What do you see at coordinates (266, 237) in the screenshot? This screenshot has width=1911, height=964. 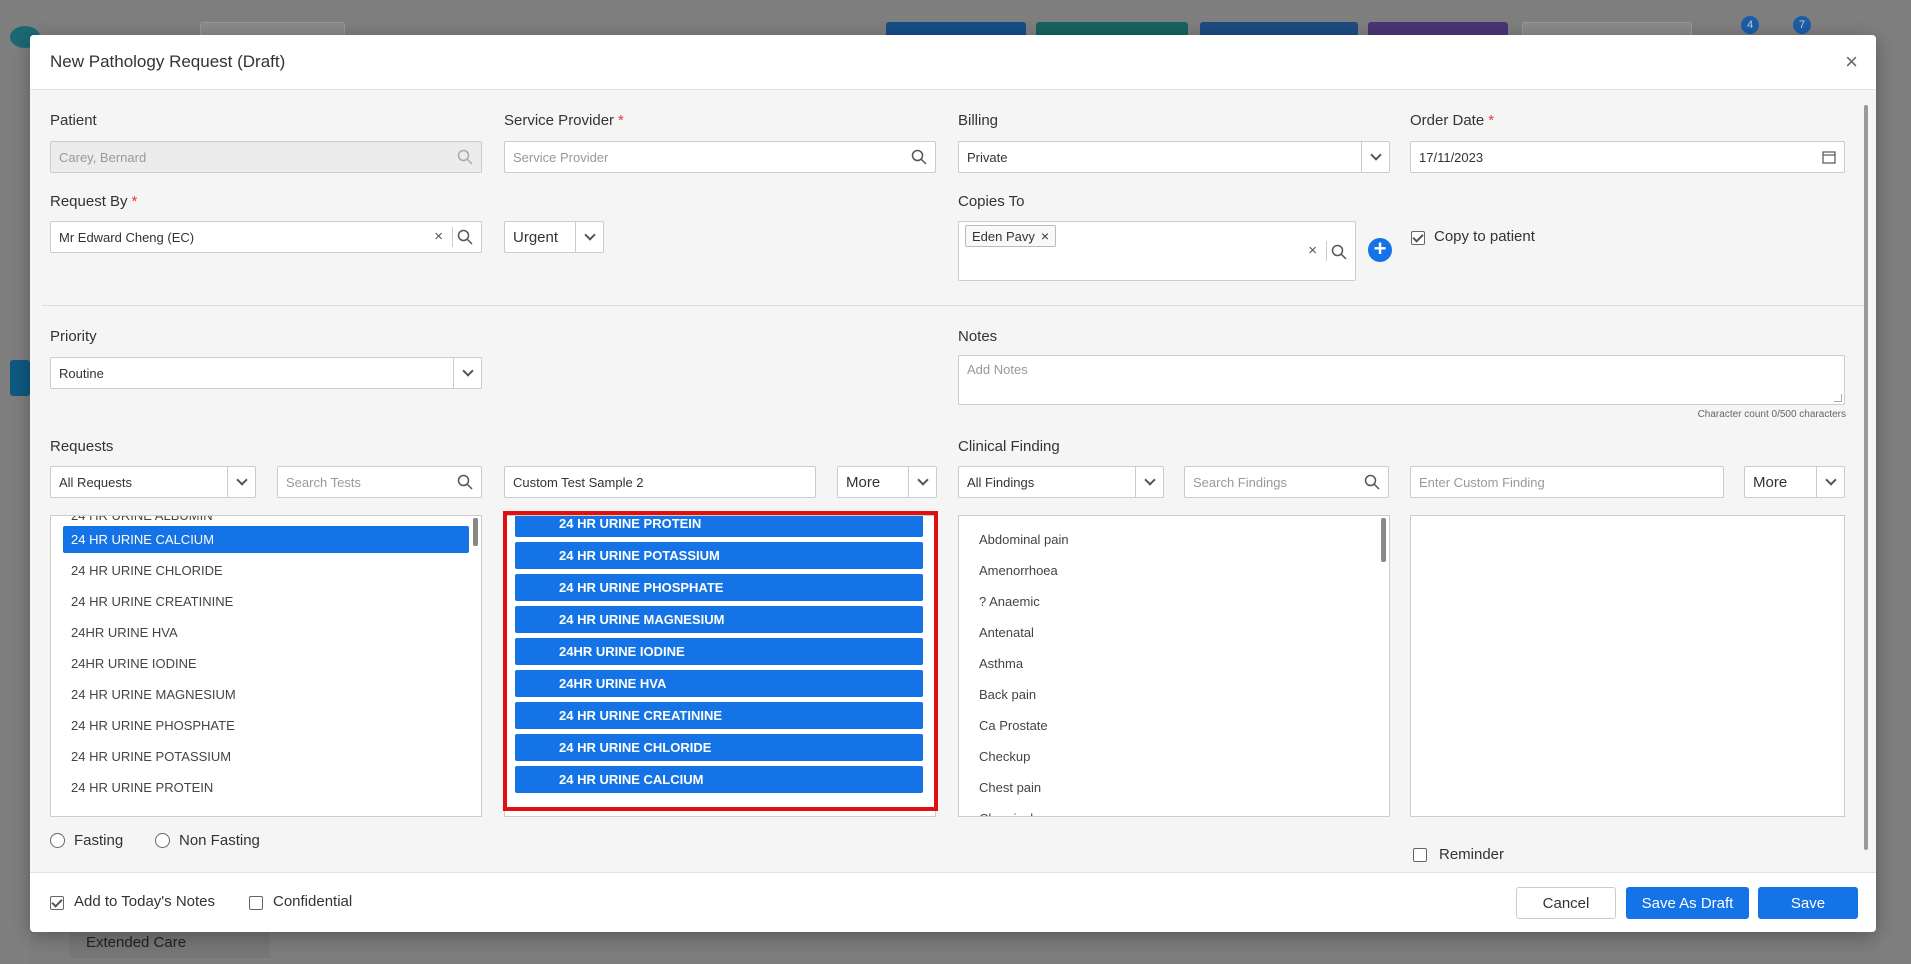 I see `request-by-input: Mr Edward Cheng (EC) ×` at bounding box center [266, 237].